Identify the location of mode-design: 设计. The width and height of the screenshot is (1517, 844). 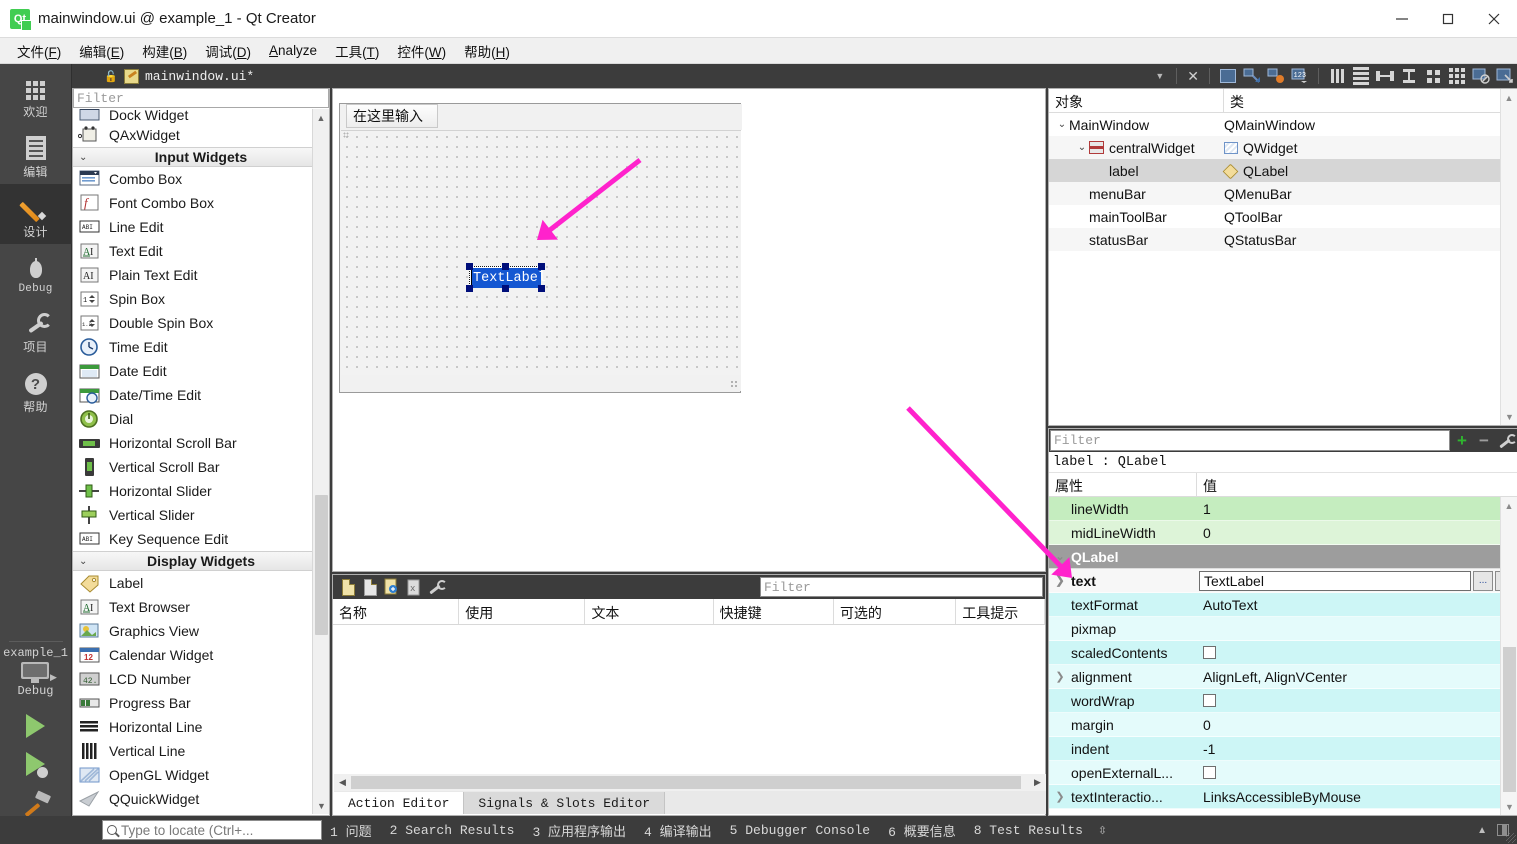
(36, 214).